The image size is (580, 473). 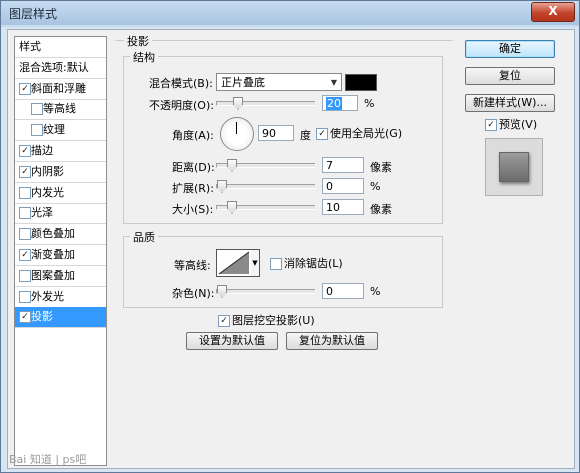 I want to click on opacity-value: 20, so click(x=334, y=103).